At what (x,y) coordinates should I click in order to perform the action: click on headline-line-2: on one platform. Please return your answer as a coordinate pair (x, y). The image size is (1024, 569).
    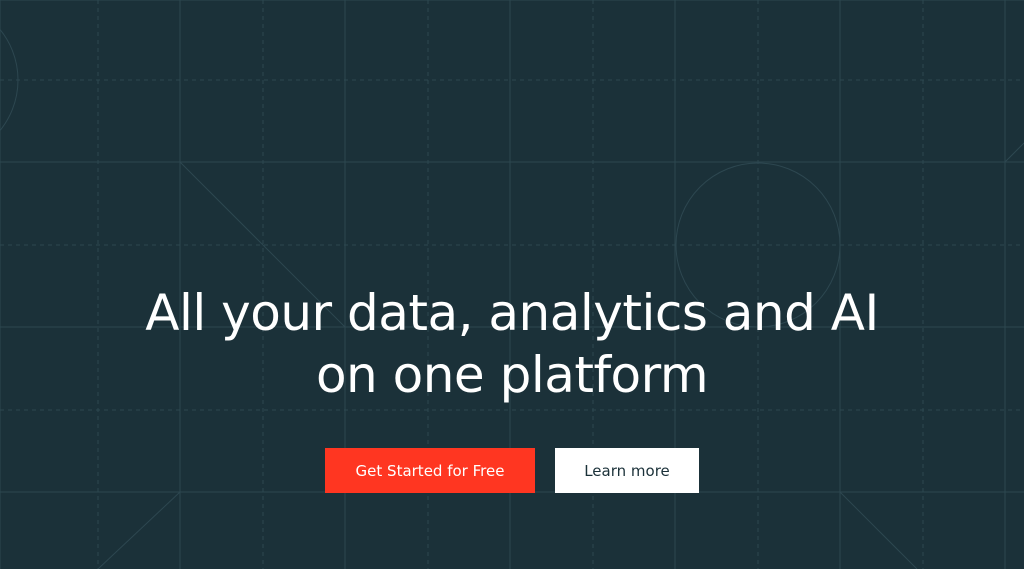
    Looking at the image, I should click on (512, 375).